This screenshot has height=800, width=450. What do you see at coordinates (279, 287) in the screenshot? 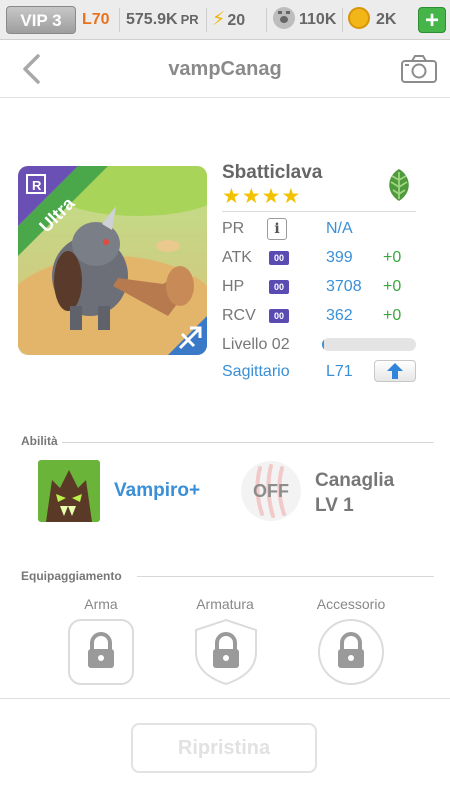
I see `plus-badge-hp: 00` at bounding box center [279, 287].